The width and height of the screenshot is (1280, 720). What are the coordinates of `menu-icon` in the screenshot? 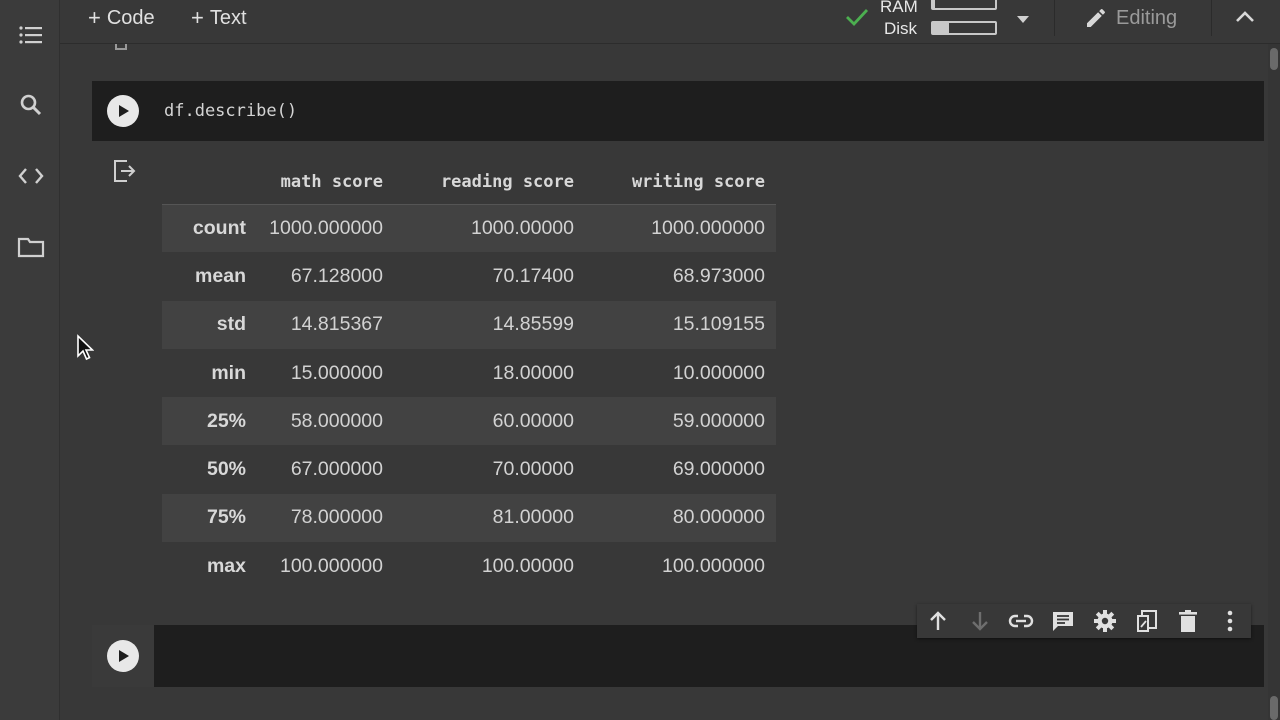 It's located at (31, 35).